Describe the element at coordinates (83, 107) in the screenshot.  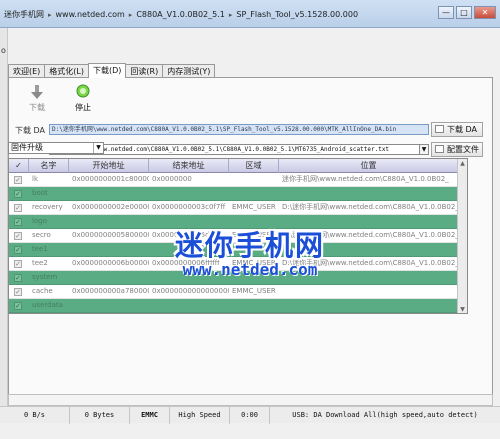
I see `stop-label: 停止` at that location.